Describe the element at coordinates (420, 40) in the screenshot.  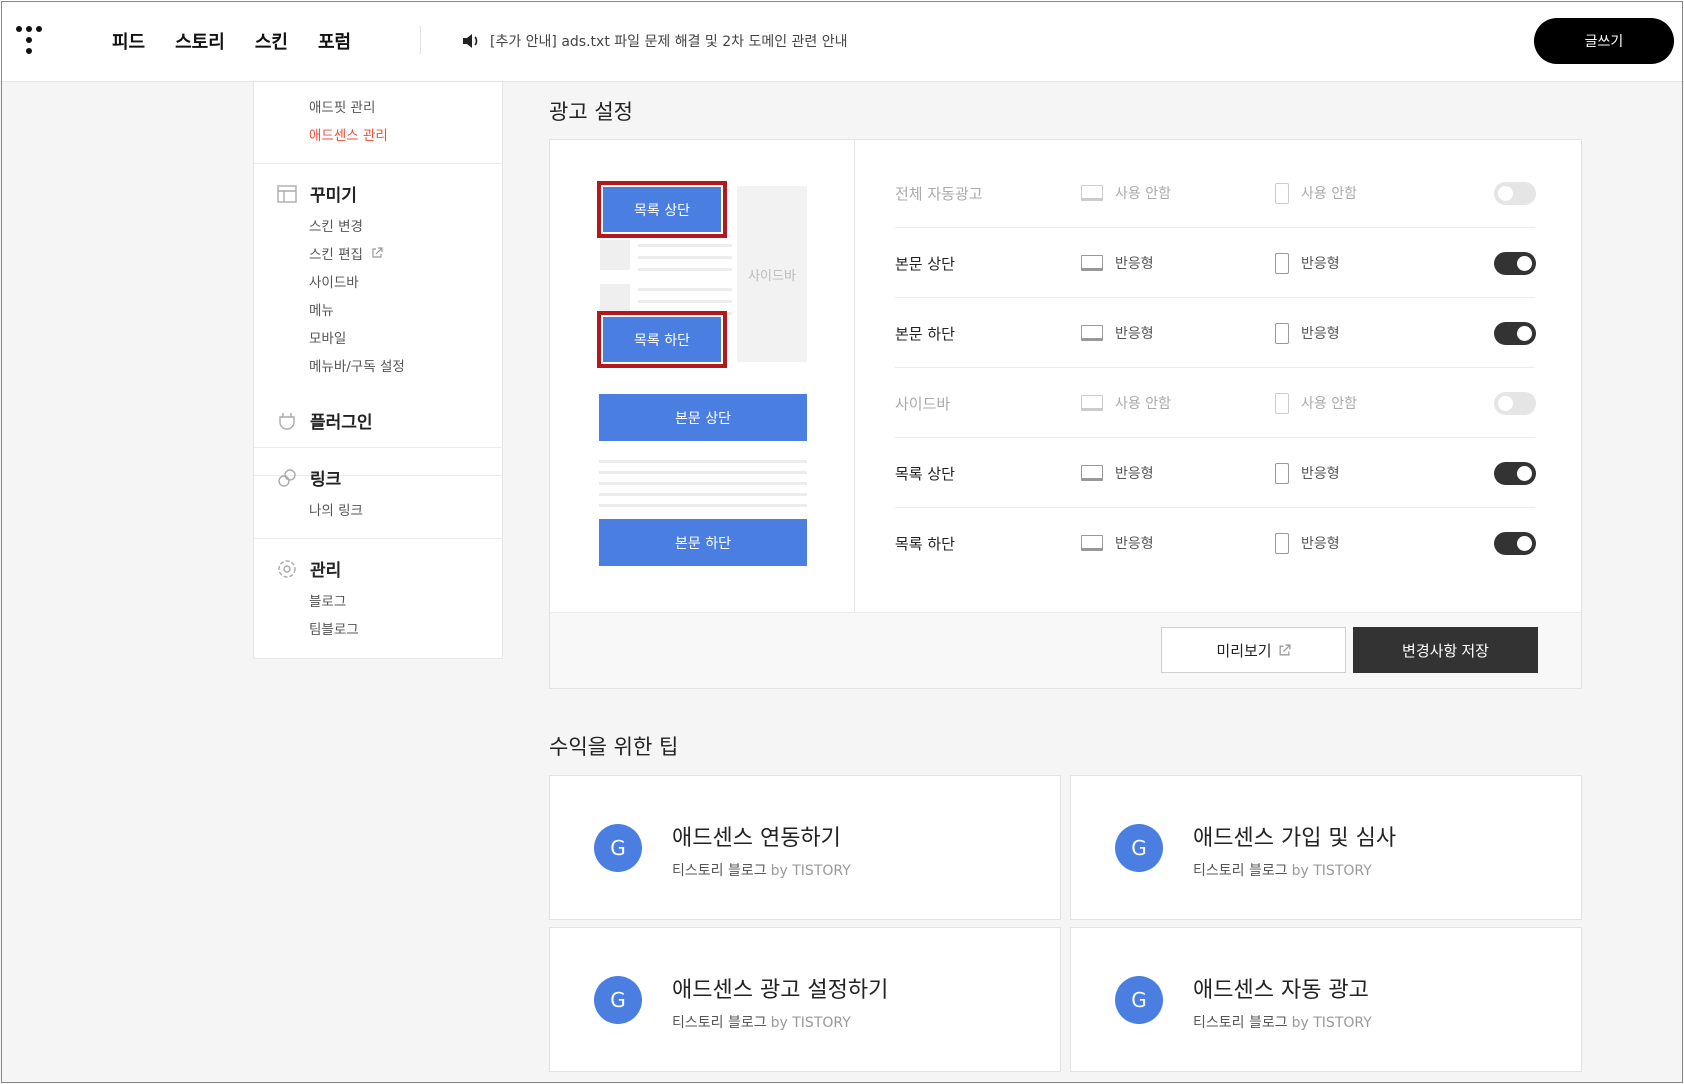
I see `nav-divider` at that location.